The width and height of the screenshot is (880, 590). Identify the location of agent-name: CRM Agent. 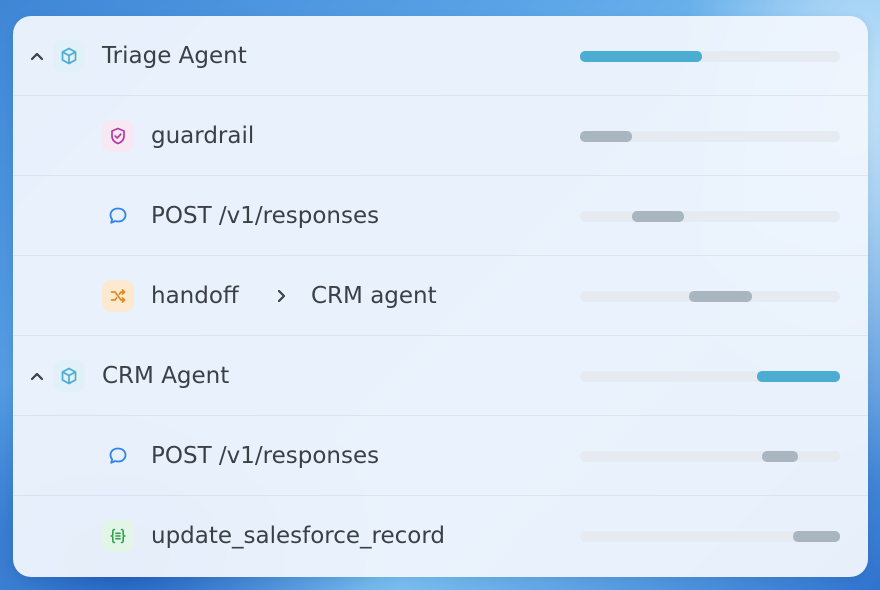
(166, 376).